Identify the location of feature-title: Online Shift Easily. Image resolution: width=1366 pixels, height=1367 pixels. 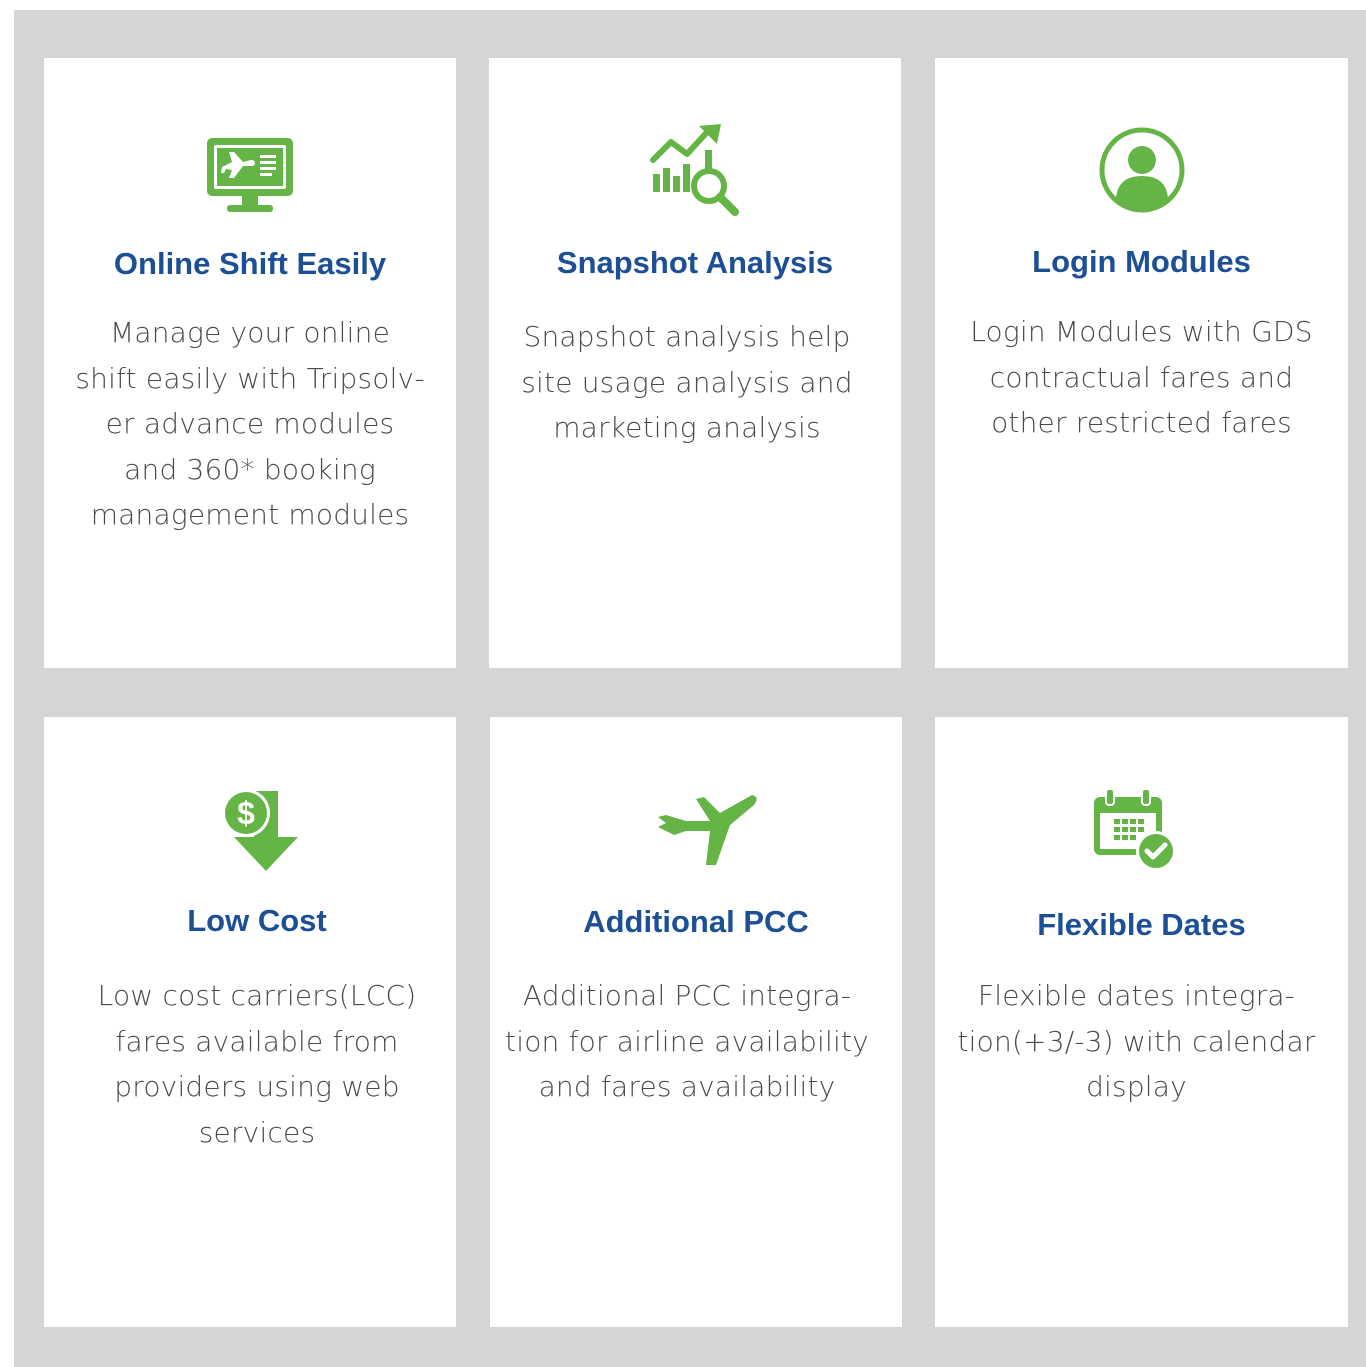
(250, 263).